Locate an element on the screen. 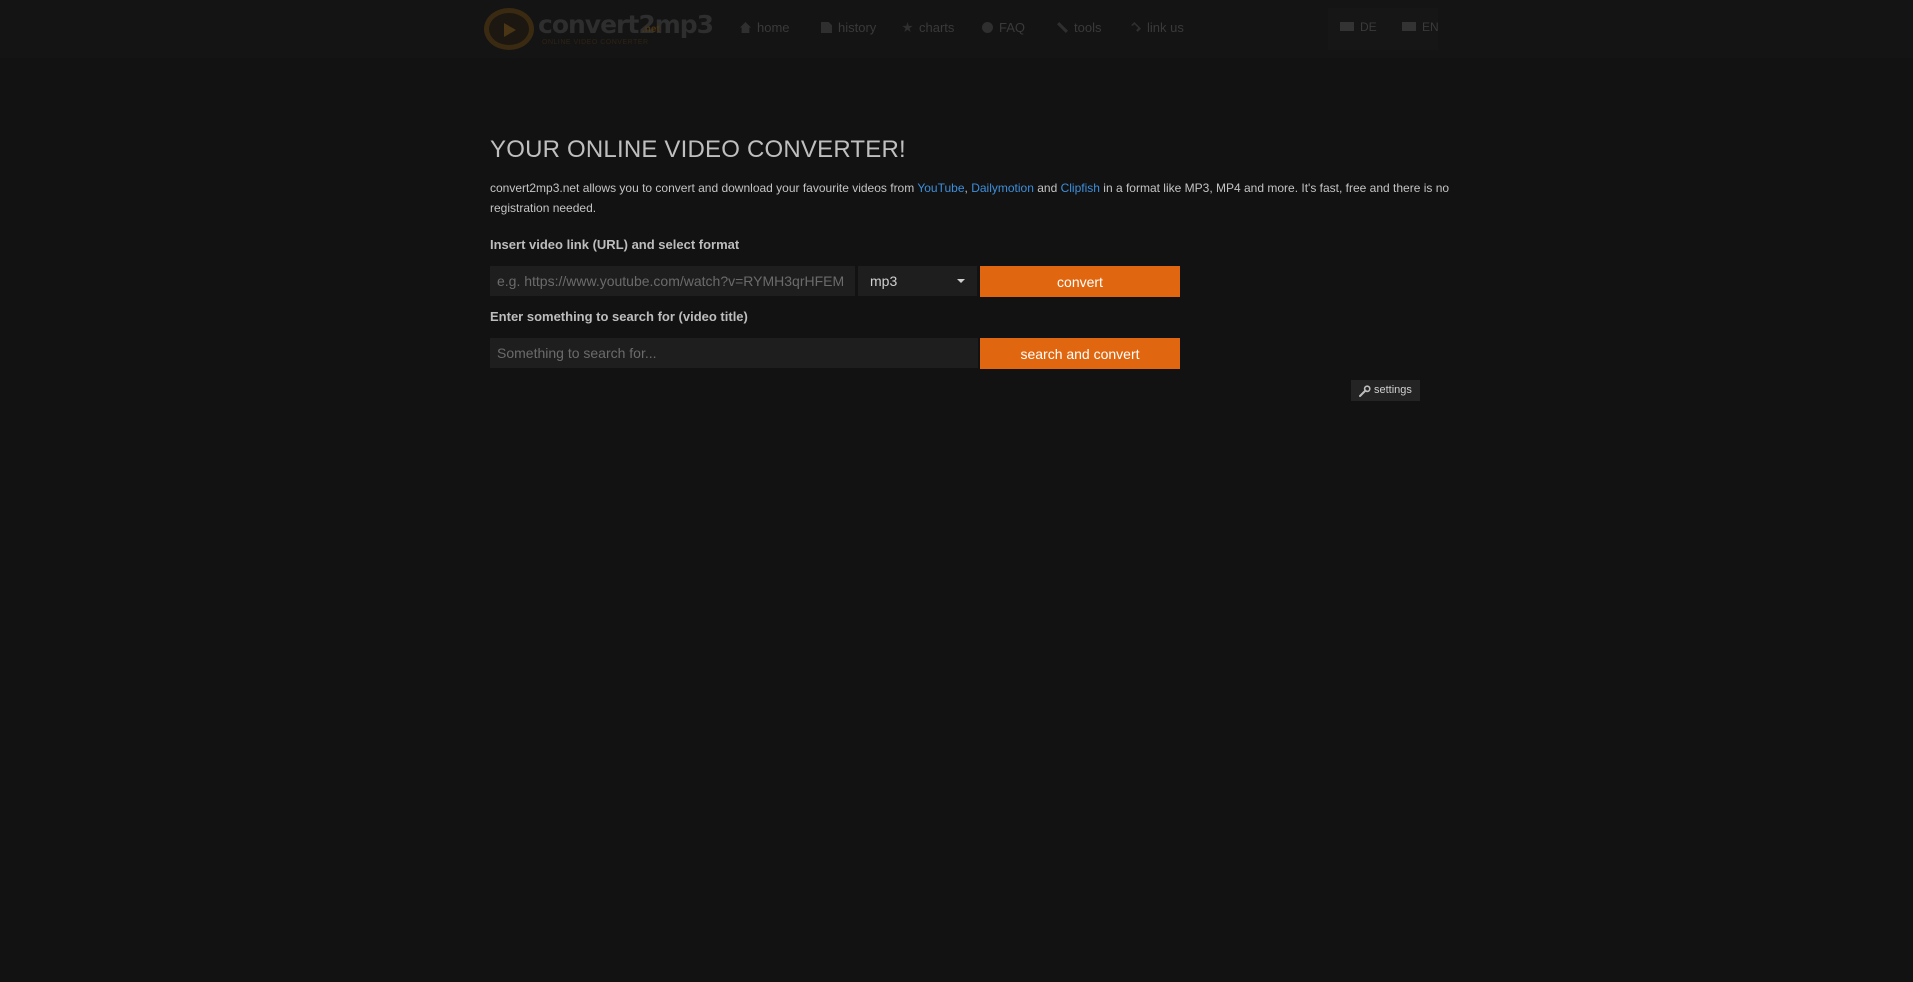  convert-button: convert is located at coordinates (1080, 281).